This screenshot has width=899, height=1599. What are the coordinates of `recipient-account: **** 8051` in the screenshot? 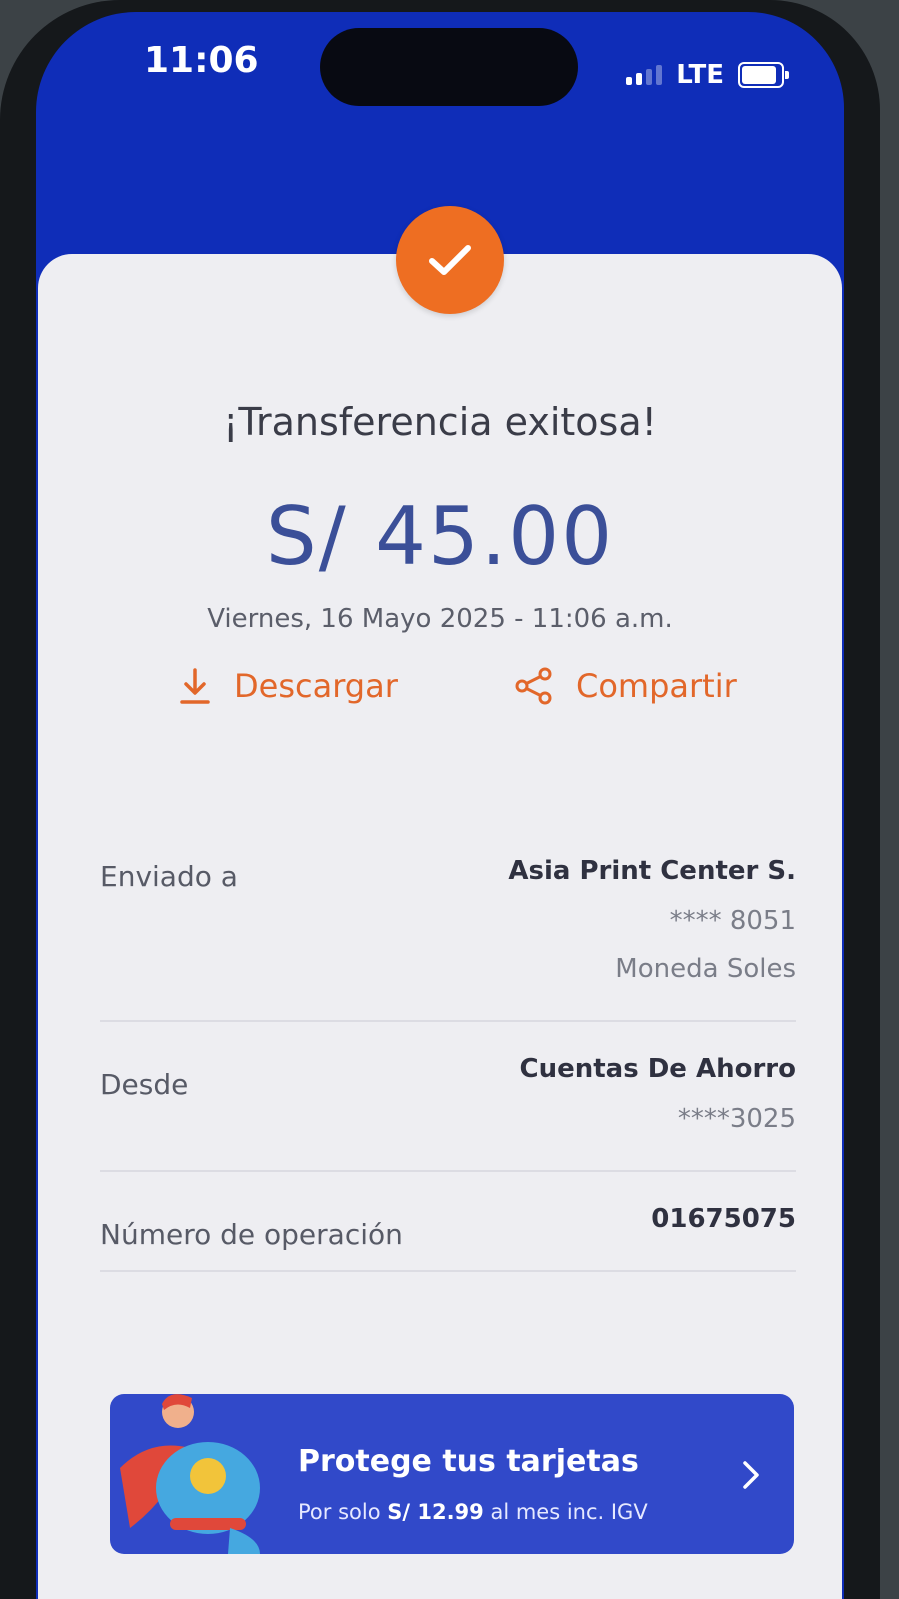 It's located at (732, 921).